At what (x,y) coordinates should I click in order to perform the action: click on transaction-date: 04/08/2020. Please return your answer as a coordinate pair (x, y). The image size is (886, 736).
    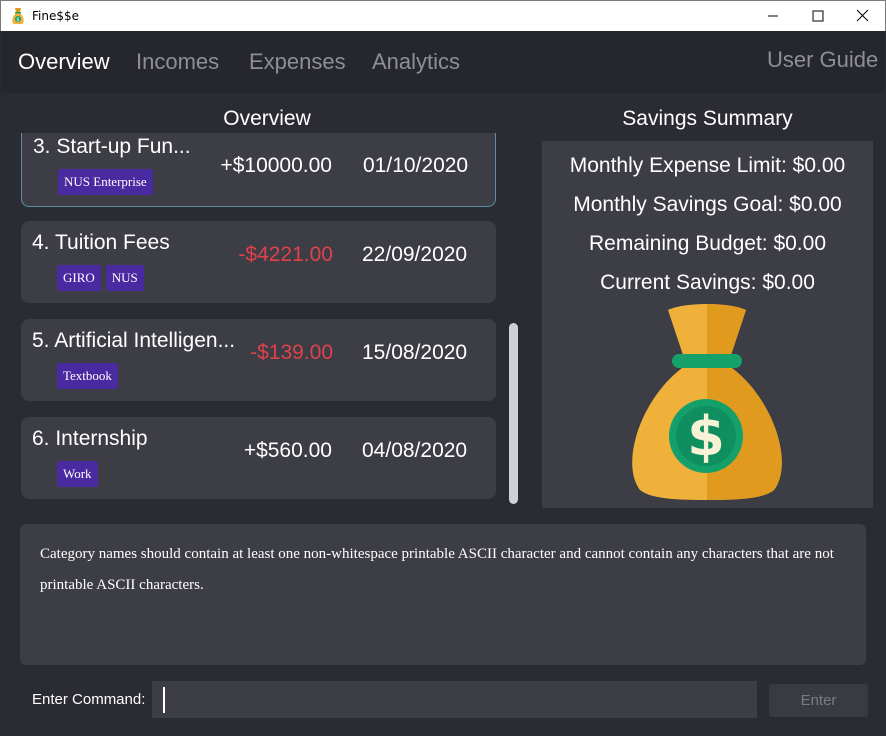
    Looking at the image, I should click on (415, 450).